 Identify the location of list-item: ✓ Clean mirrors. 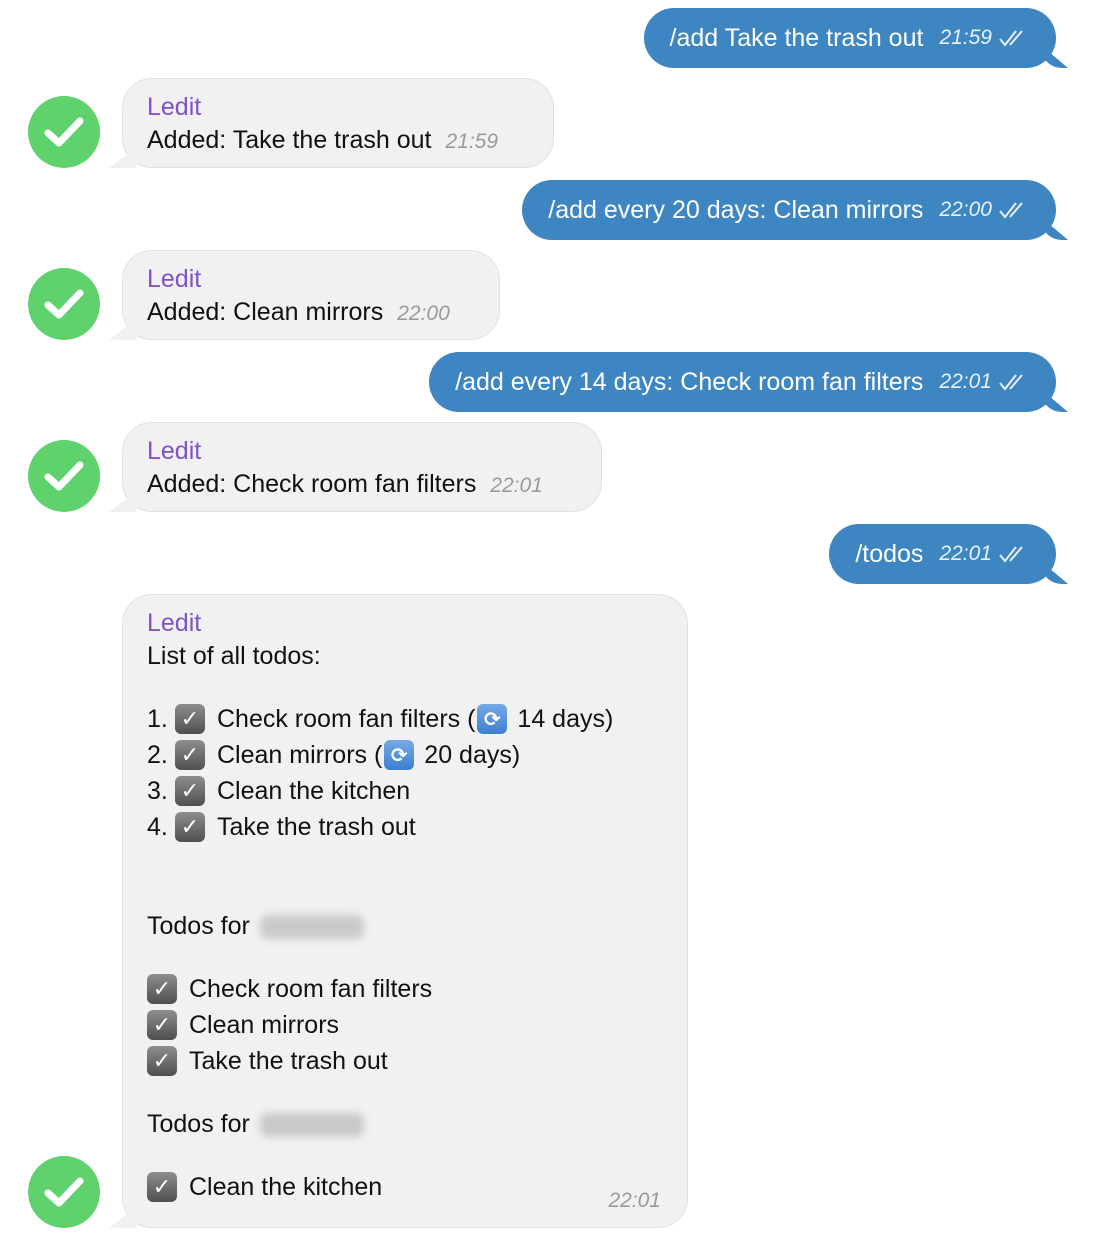
(405, 1025).